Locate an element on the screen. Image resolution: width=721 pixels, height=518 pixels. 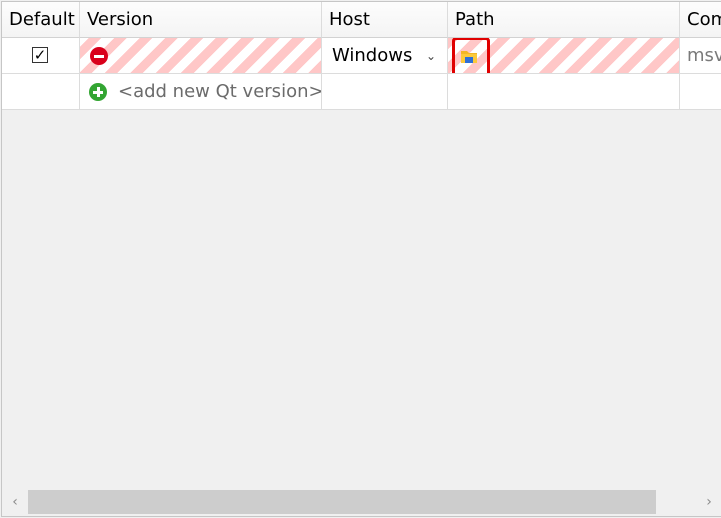
table-header: Default Version Host Path Com is located at coordinates (361, 20).